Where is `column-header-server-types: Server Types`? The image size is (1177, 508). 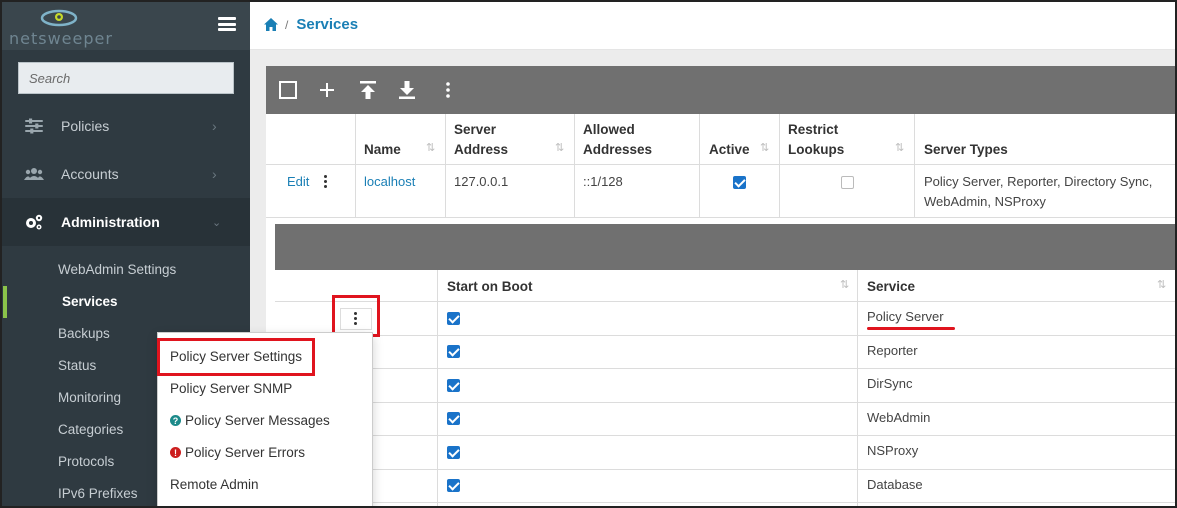 column-header-server-types: Server Types is located at coordinates (966, 140).